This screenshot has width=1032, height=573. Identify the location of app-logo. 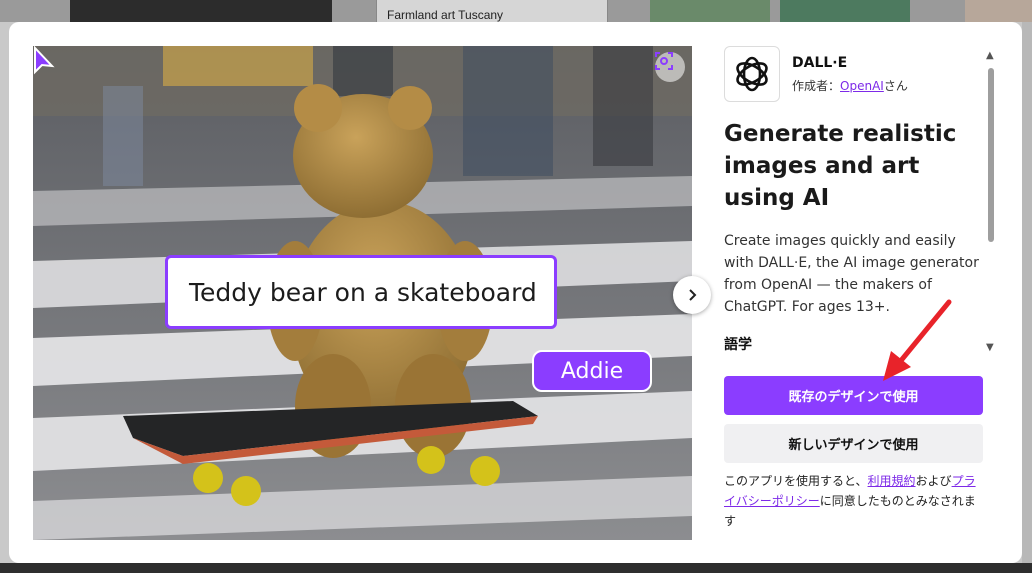
(752, 74).